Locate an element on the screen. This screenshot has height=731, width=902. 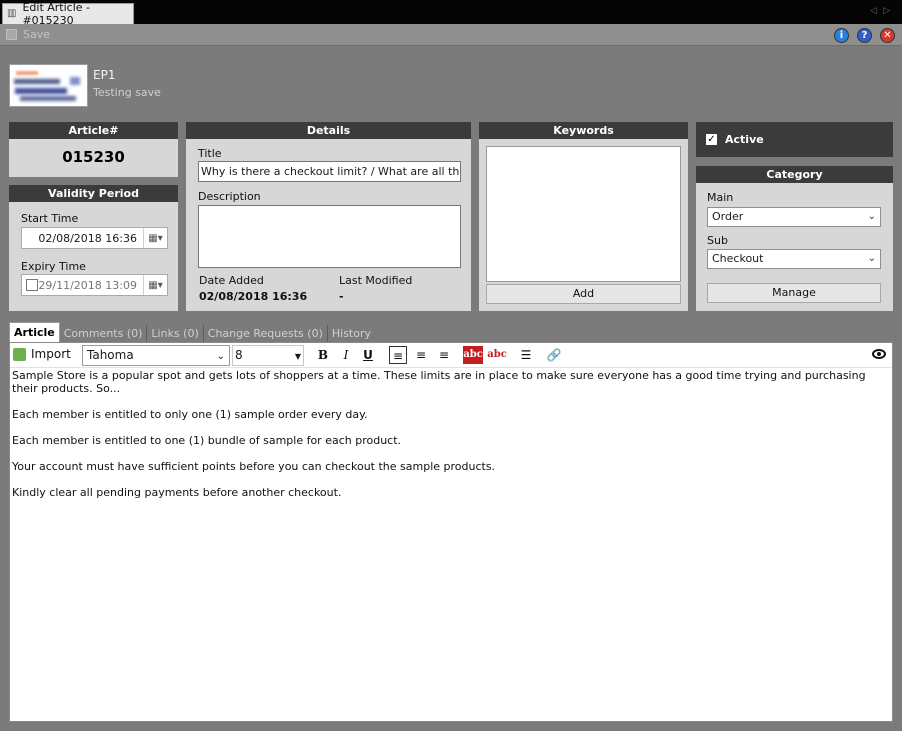
save-label: Save is located at coordinates (37, 34).